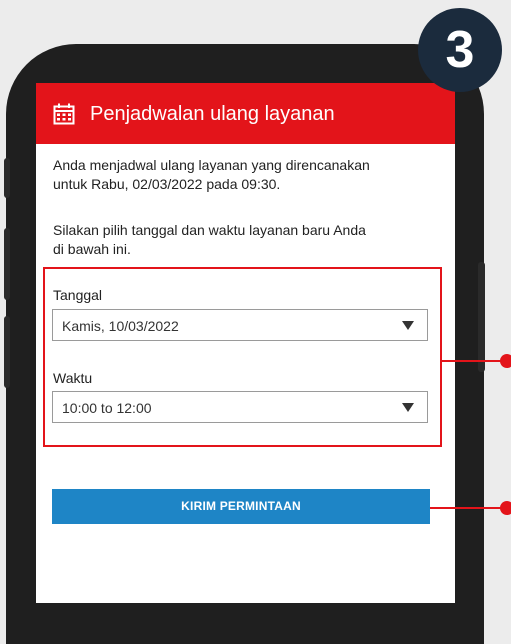 The height and width of the screenshot is (644, 511). Describe the element at coordinates (467, 508) in the screenshot. I see `callout-line-button` at that location.